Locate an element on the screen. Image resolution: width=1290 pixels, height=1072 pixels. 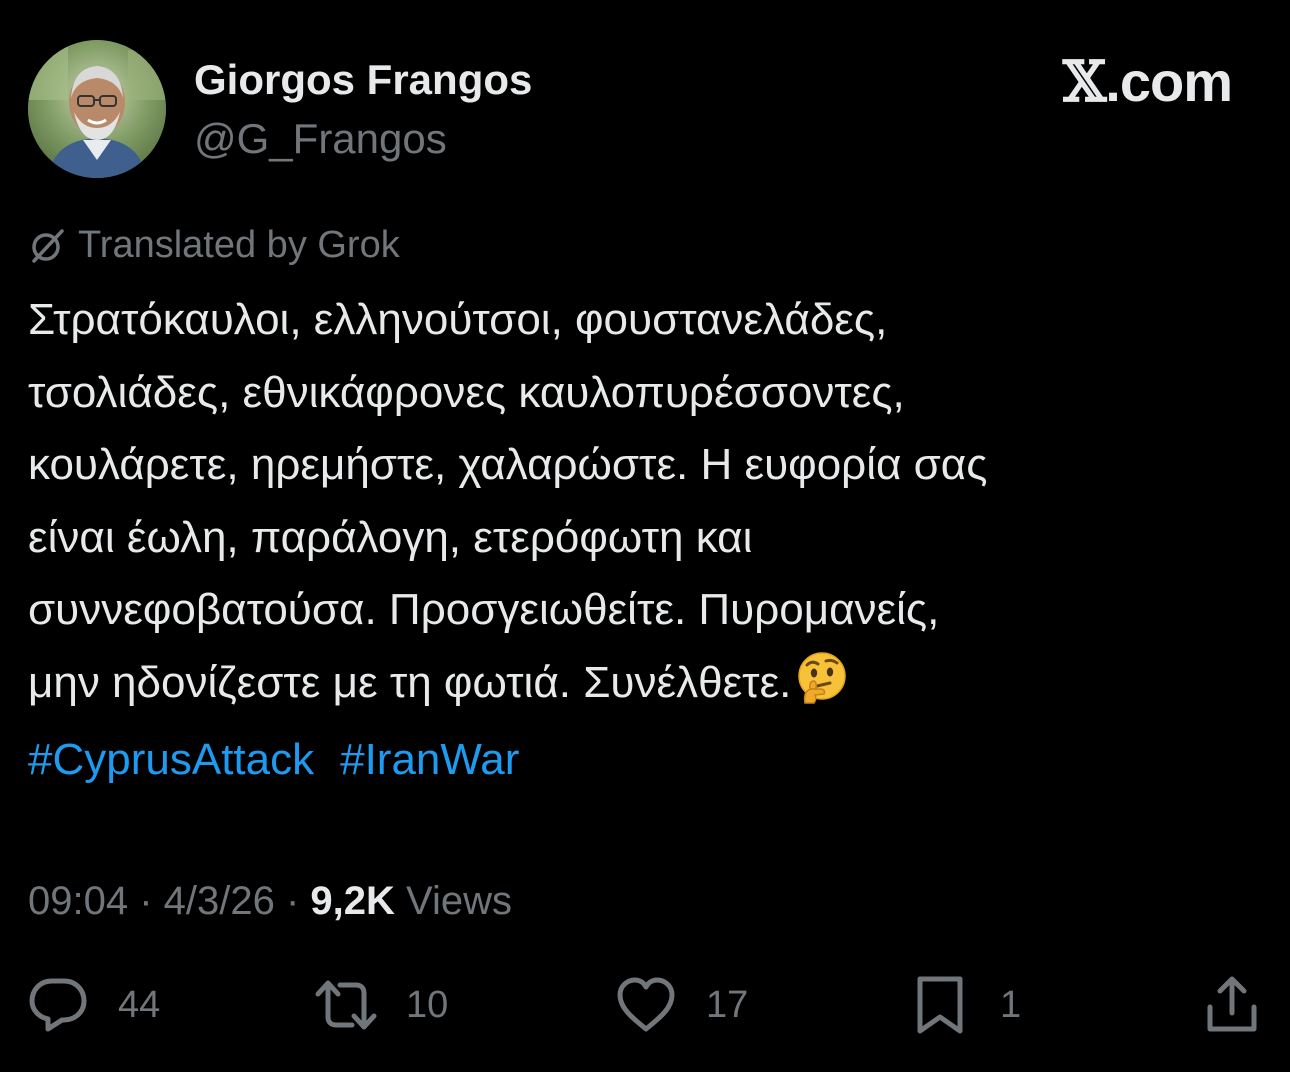
repost-count: 10 is located at coordinates (427, 1004).